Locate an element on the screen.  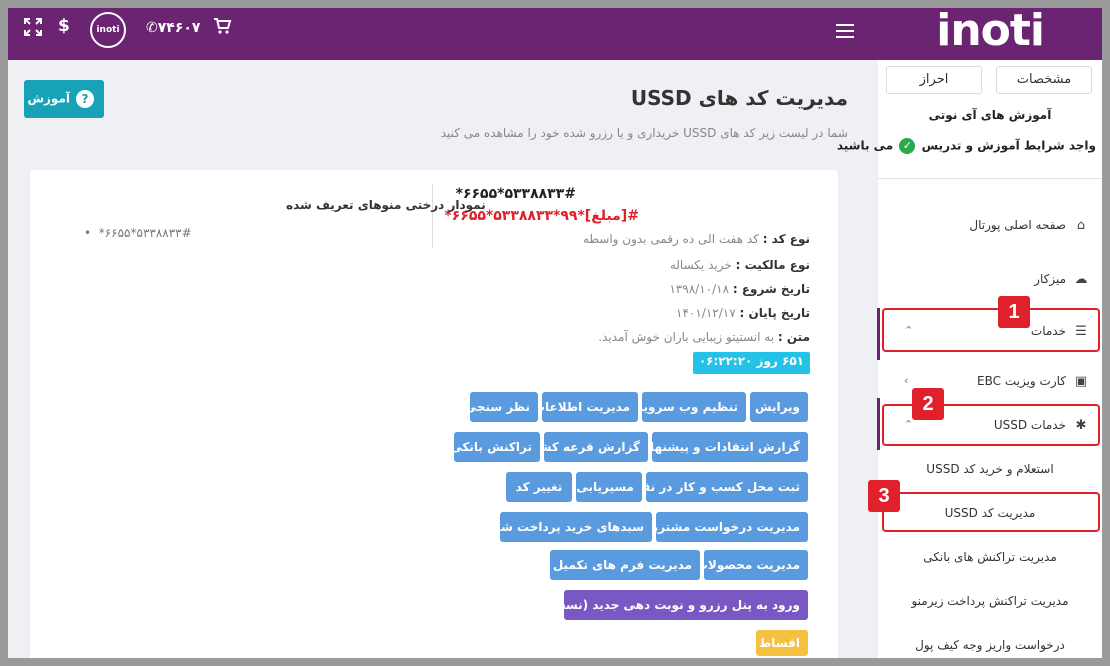
training-condition-suffix: می باشید is located at coordinates (865, 145).